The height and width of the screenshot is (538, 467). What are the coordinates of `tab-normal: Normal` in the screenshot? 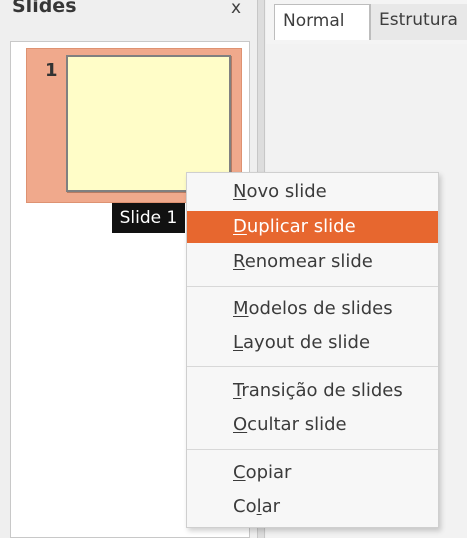 It's located at (322, 22).